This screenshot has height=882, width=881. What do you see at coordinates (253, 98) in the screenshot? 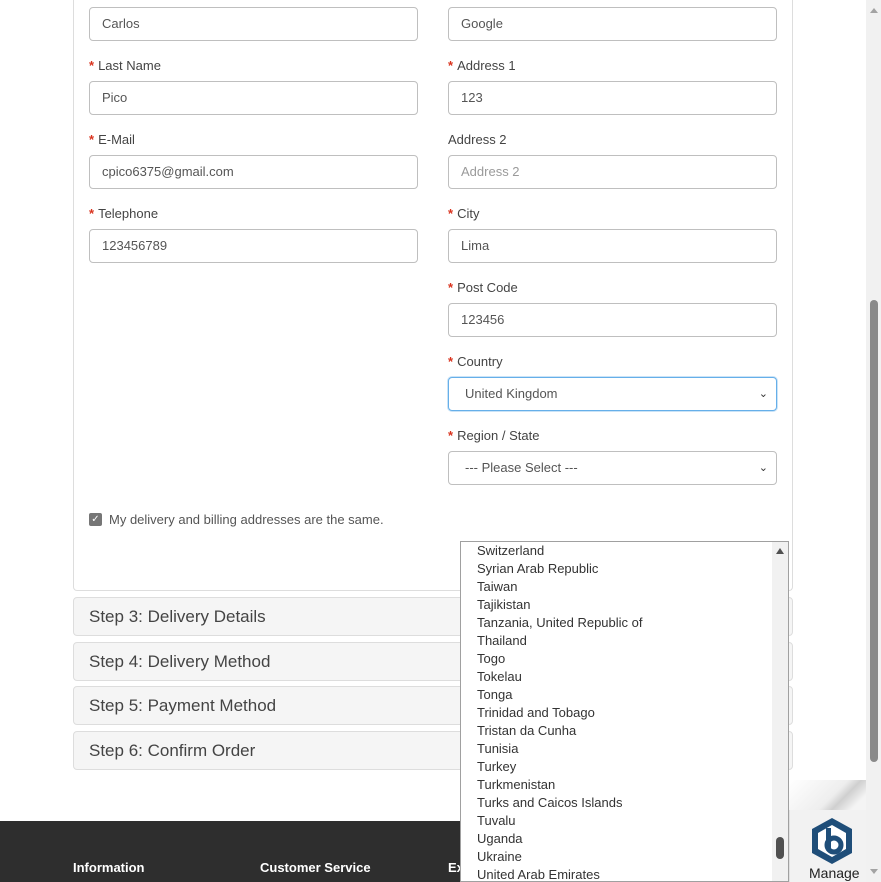
I see `last-name-input: Pico` at bounding box center [253, 98].